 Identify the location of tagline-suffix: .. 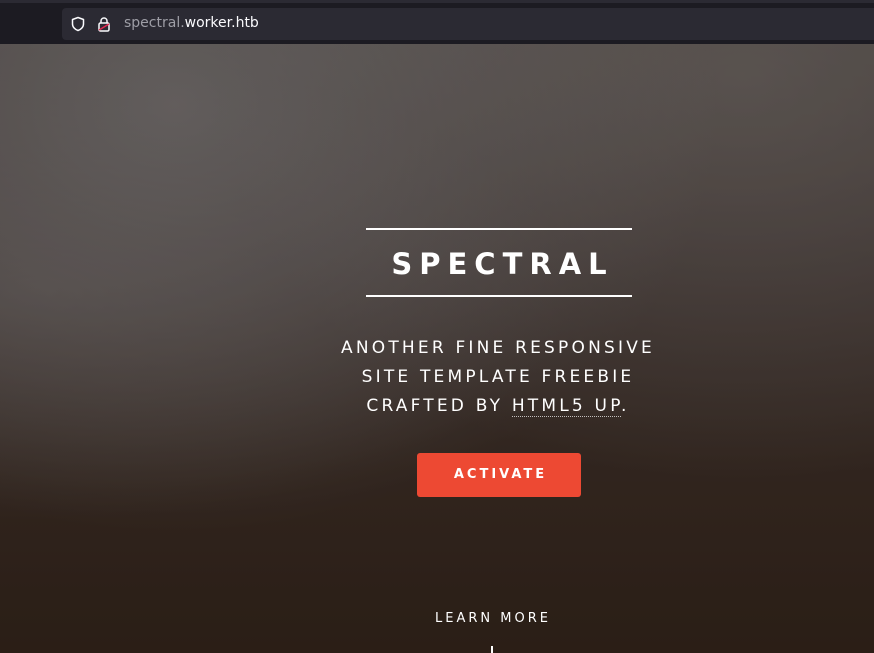
(625, 406).